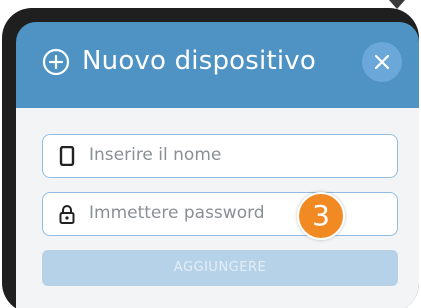 Image resolution: width=421 pixels, height=308 pixels. I want to click on dialog-title: Nuovo dispositivo, so click(199, 61).